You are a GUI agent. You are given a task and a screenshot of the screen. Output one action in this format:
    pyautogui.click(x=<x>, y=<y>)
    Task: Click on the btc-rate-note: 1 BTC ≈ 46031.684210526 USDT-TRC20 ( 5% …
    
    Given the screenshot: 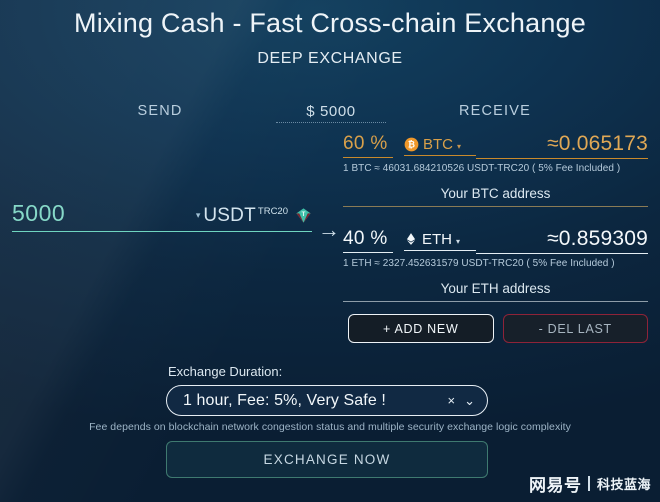 What is the action you would take?
    pyautogui.click(x=482, y=168)
    